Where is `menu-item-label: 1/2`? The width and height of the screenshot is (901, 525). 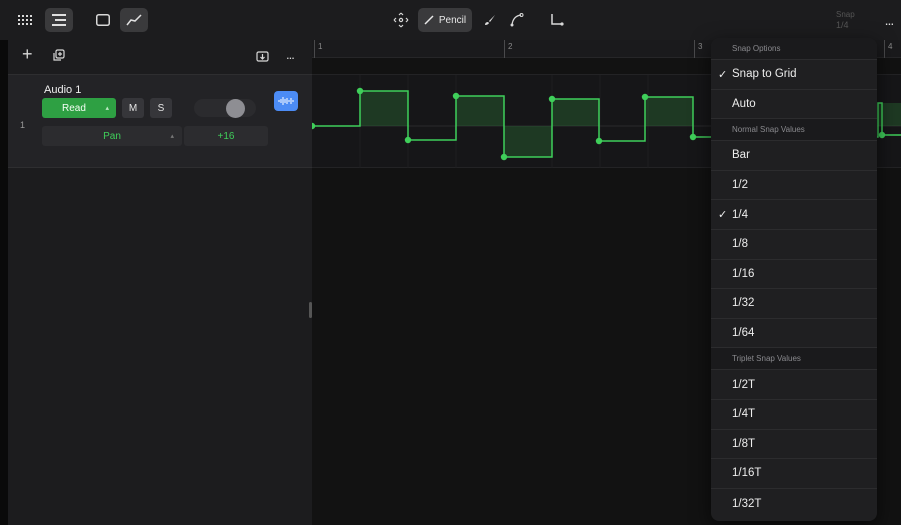 menu-item-label: 1/2 is located at coordinates (740, 185).